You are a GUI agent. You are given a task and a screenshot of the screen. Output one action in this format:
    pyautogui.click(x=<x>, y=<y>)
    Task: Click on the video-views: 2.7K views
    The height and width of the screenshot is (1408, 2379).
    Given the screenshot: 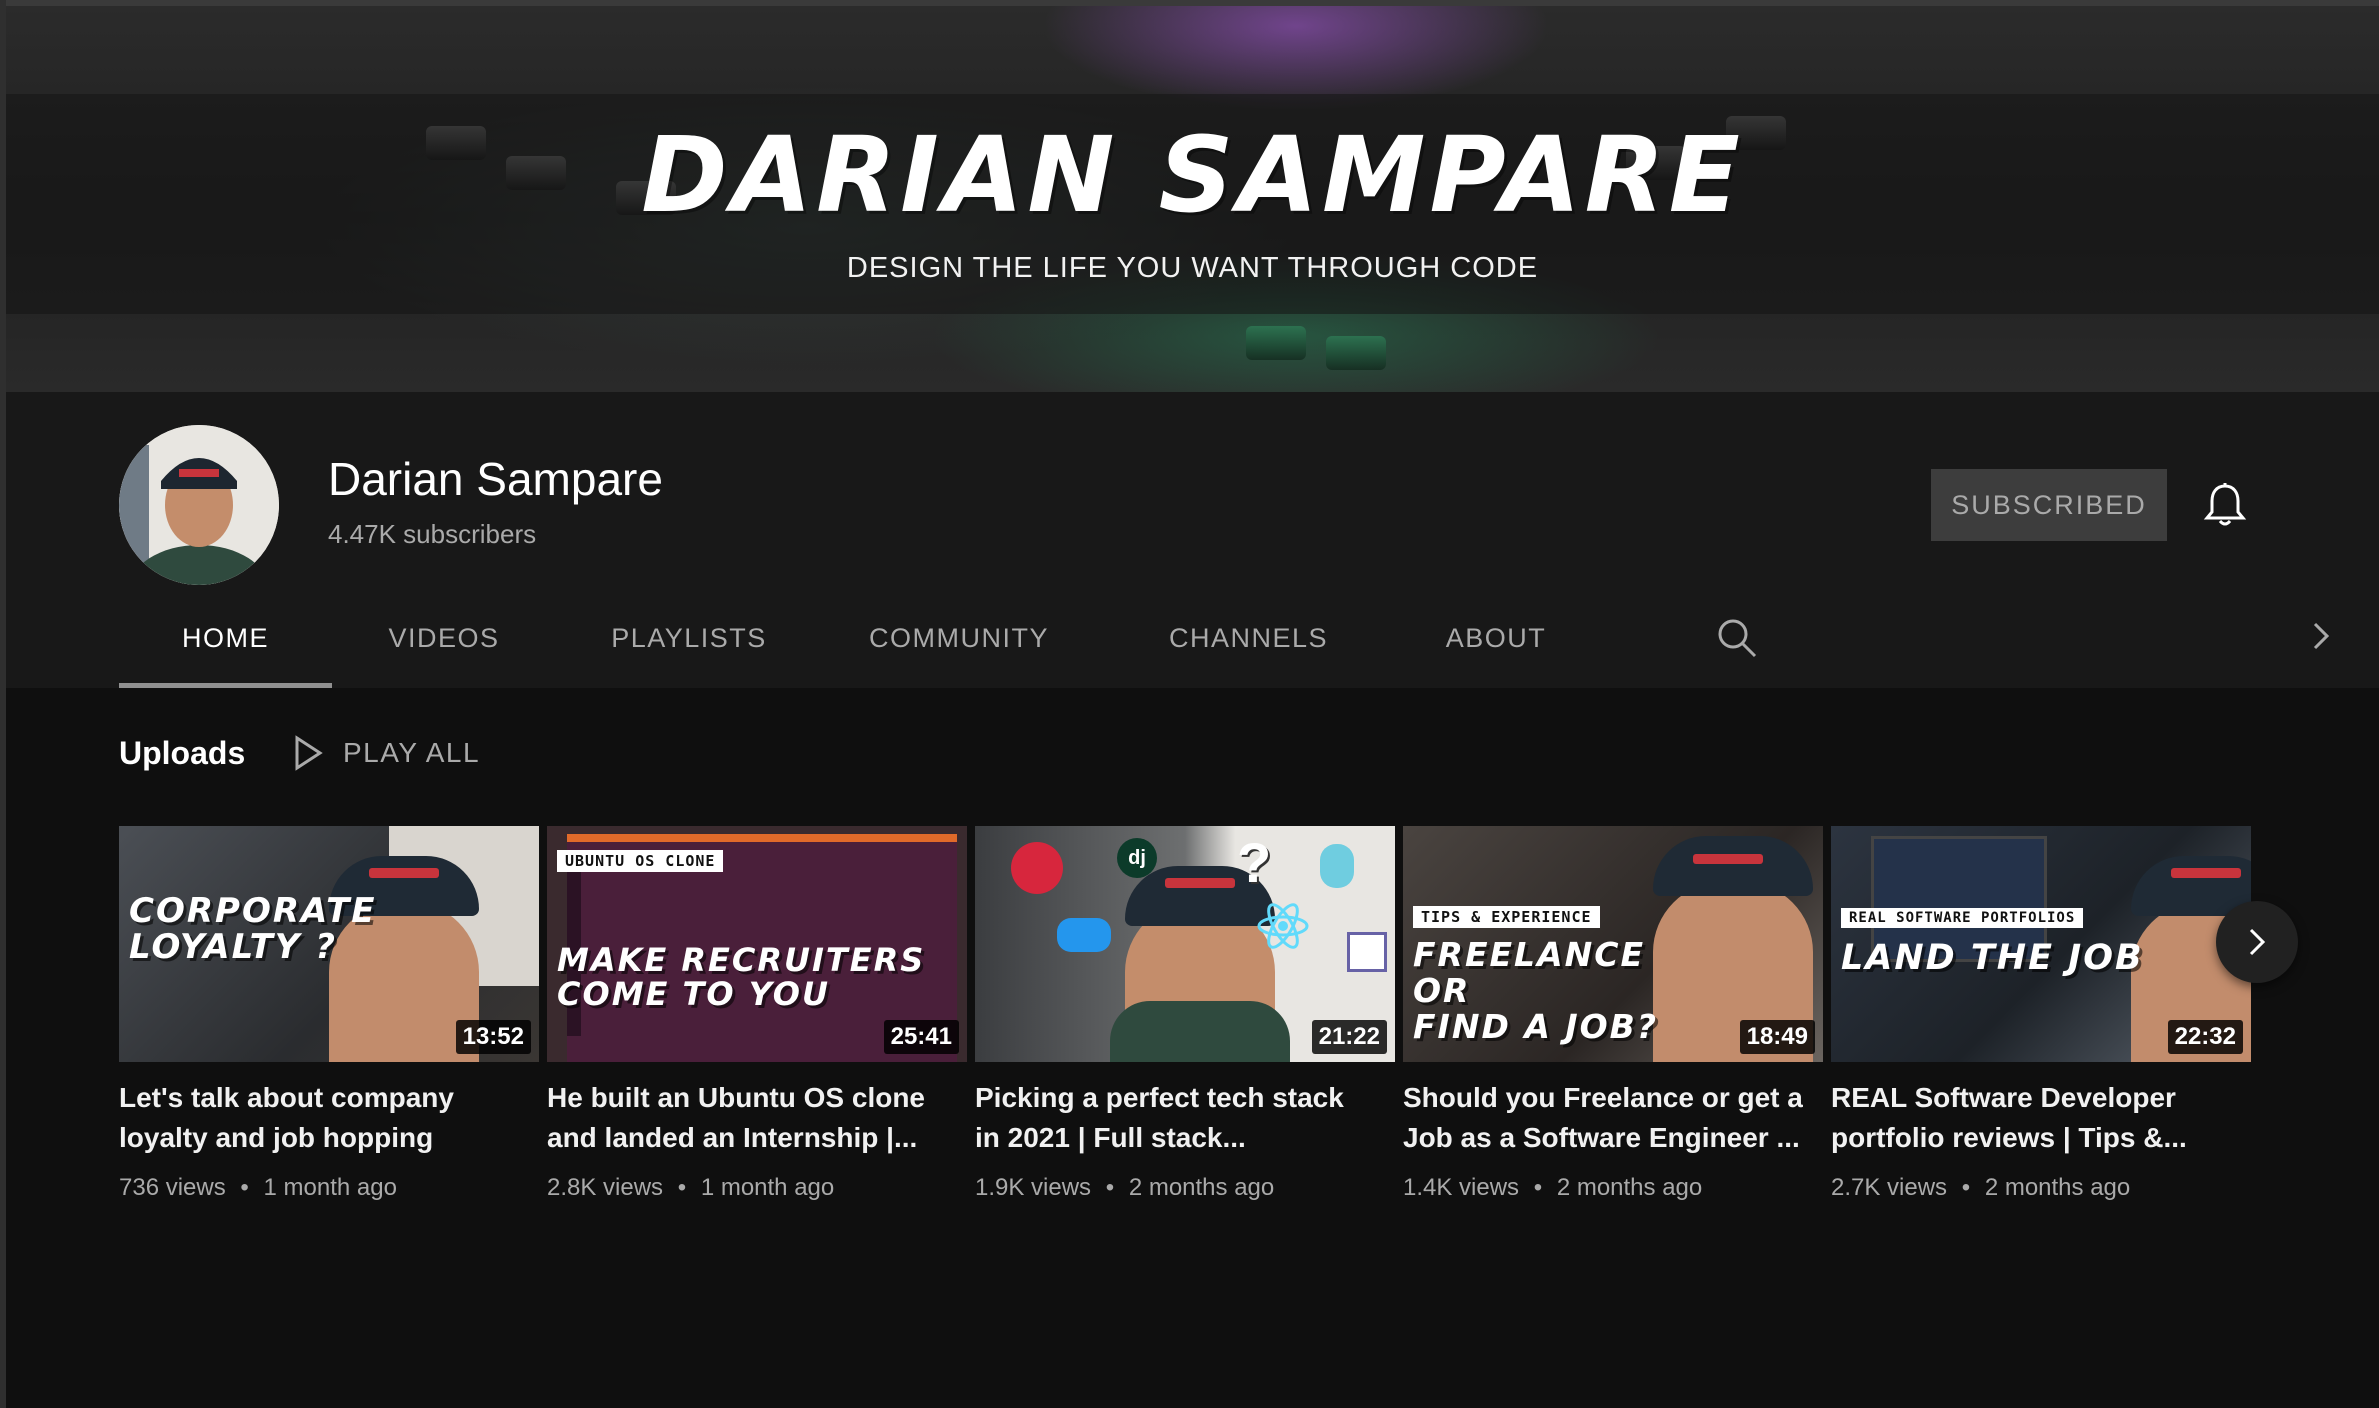 What is the action you would take?
    pyautogui.click(x=1889, y=1187)
    